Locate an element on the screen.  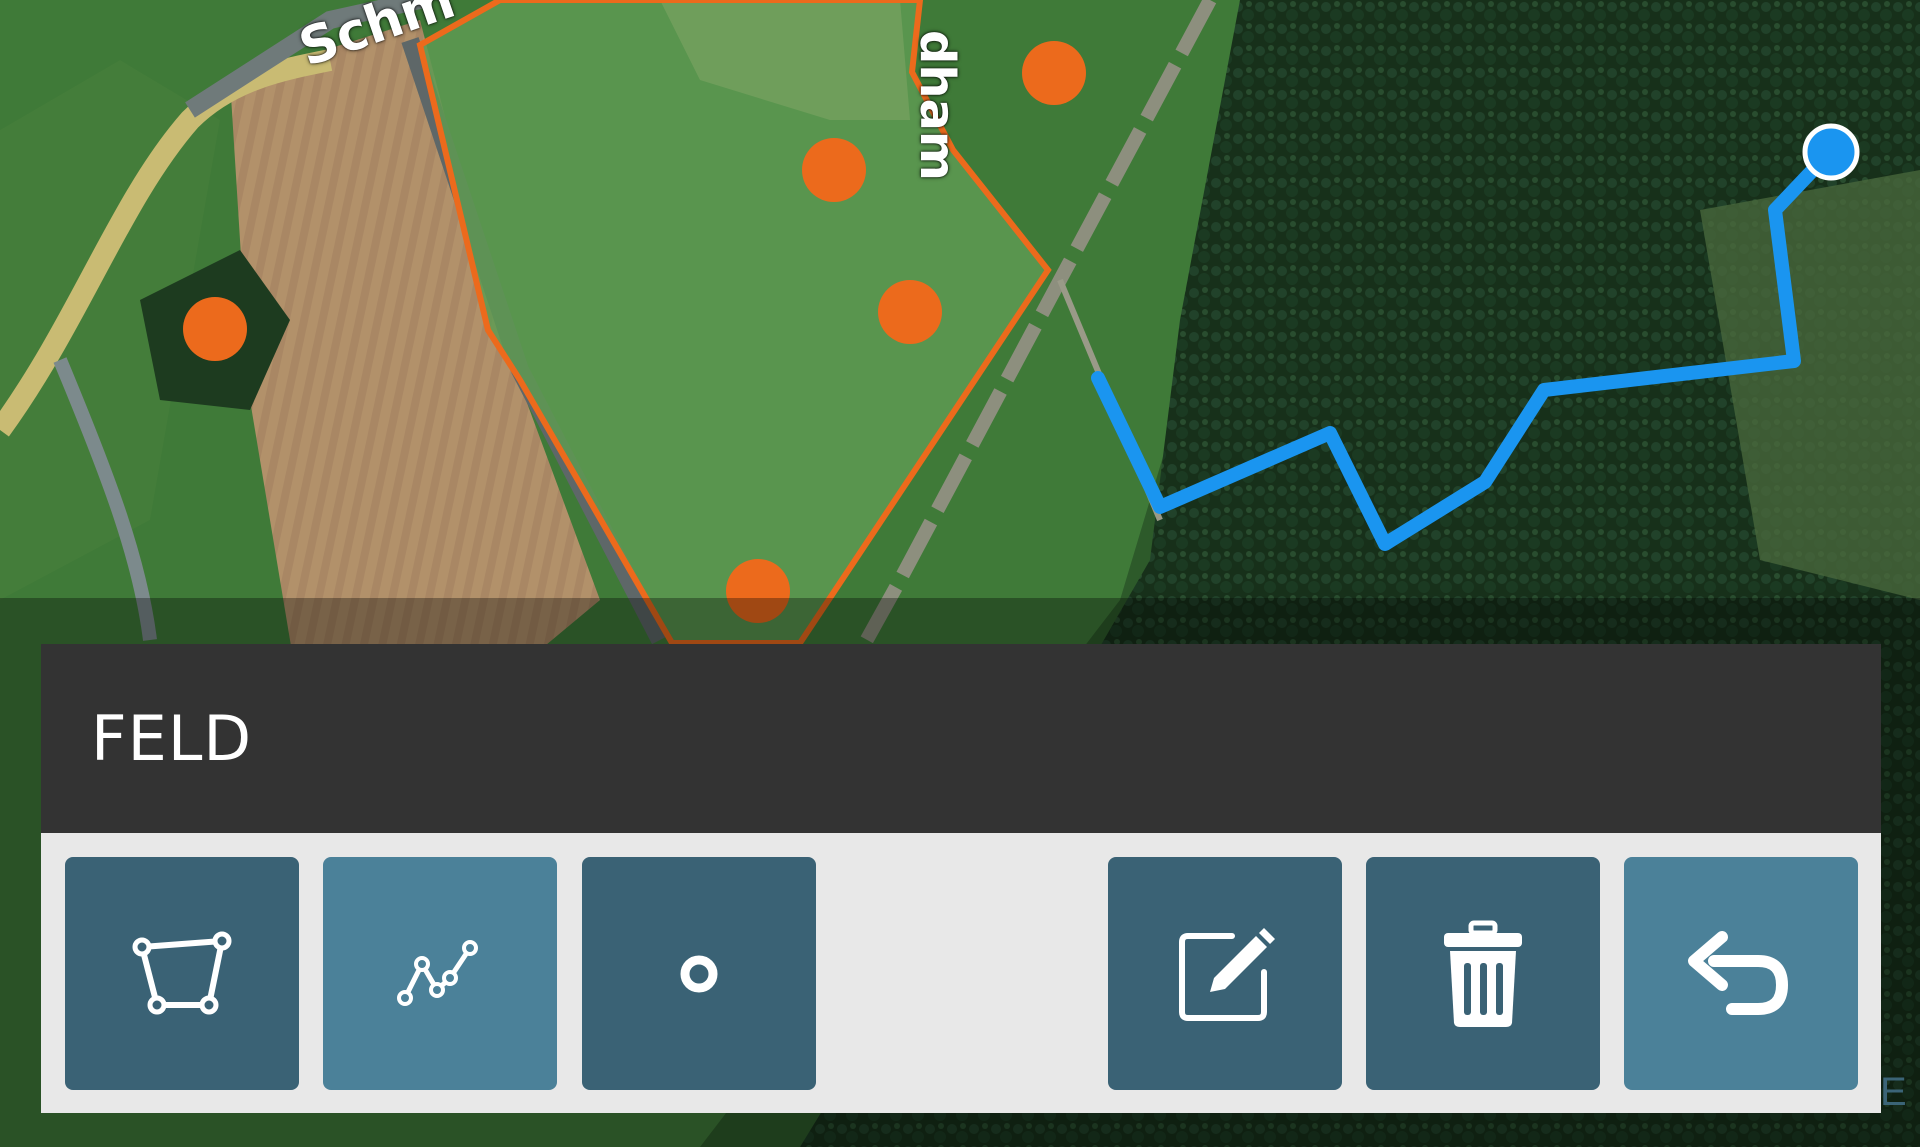
trash-icon is located at coordinates (1483, 973).